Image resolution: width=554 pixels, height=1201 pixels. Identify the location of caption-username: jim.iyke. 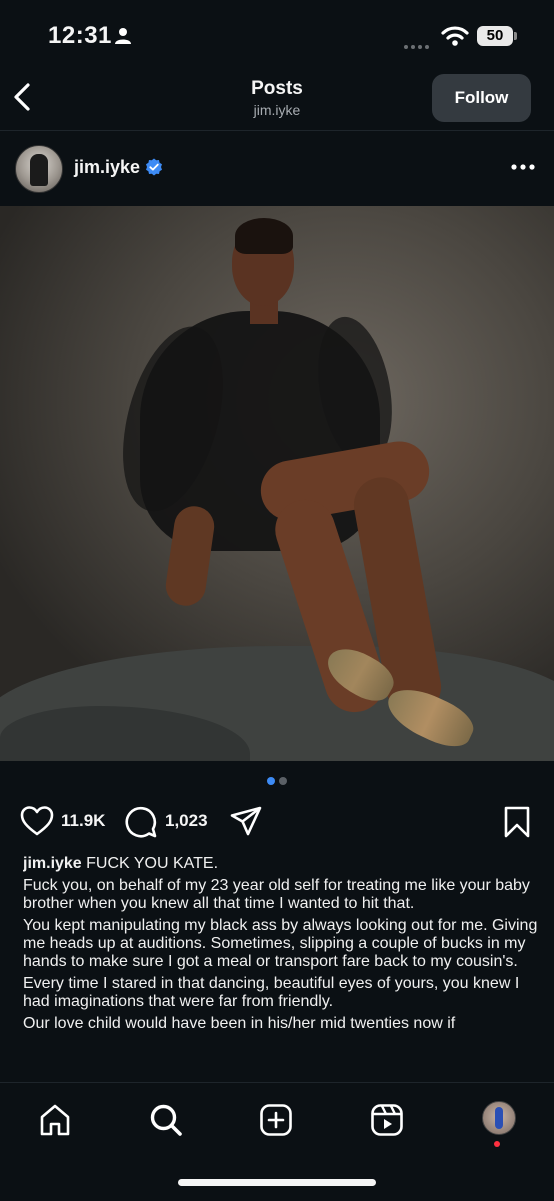
(52, 863).